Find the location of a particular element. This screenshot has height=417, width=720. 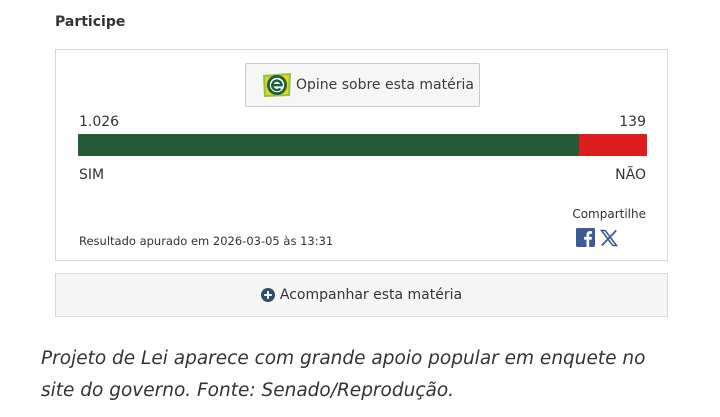

result-timestamp: Resultado apurado em 2026-03-05 às 13:31 is located at coordinates (206, 241).